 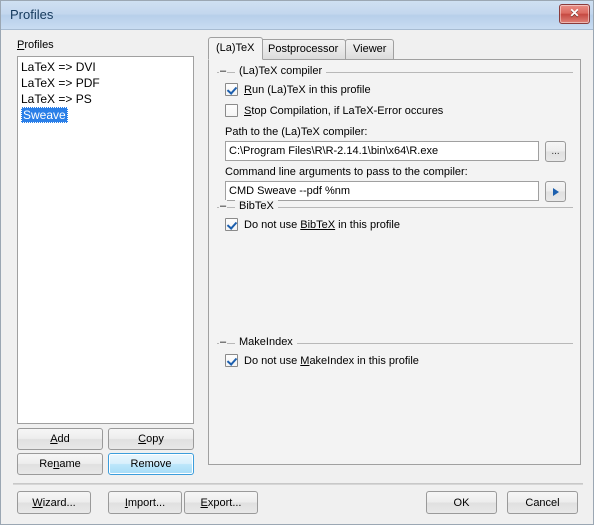 I want to click on run-latex-checkbox-row: Run (La)TeX in this profile, so click(x=298, y=89).